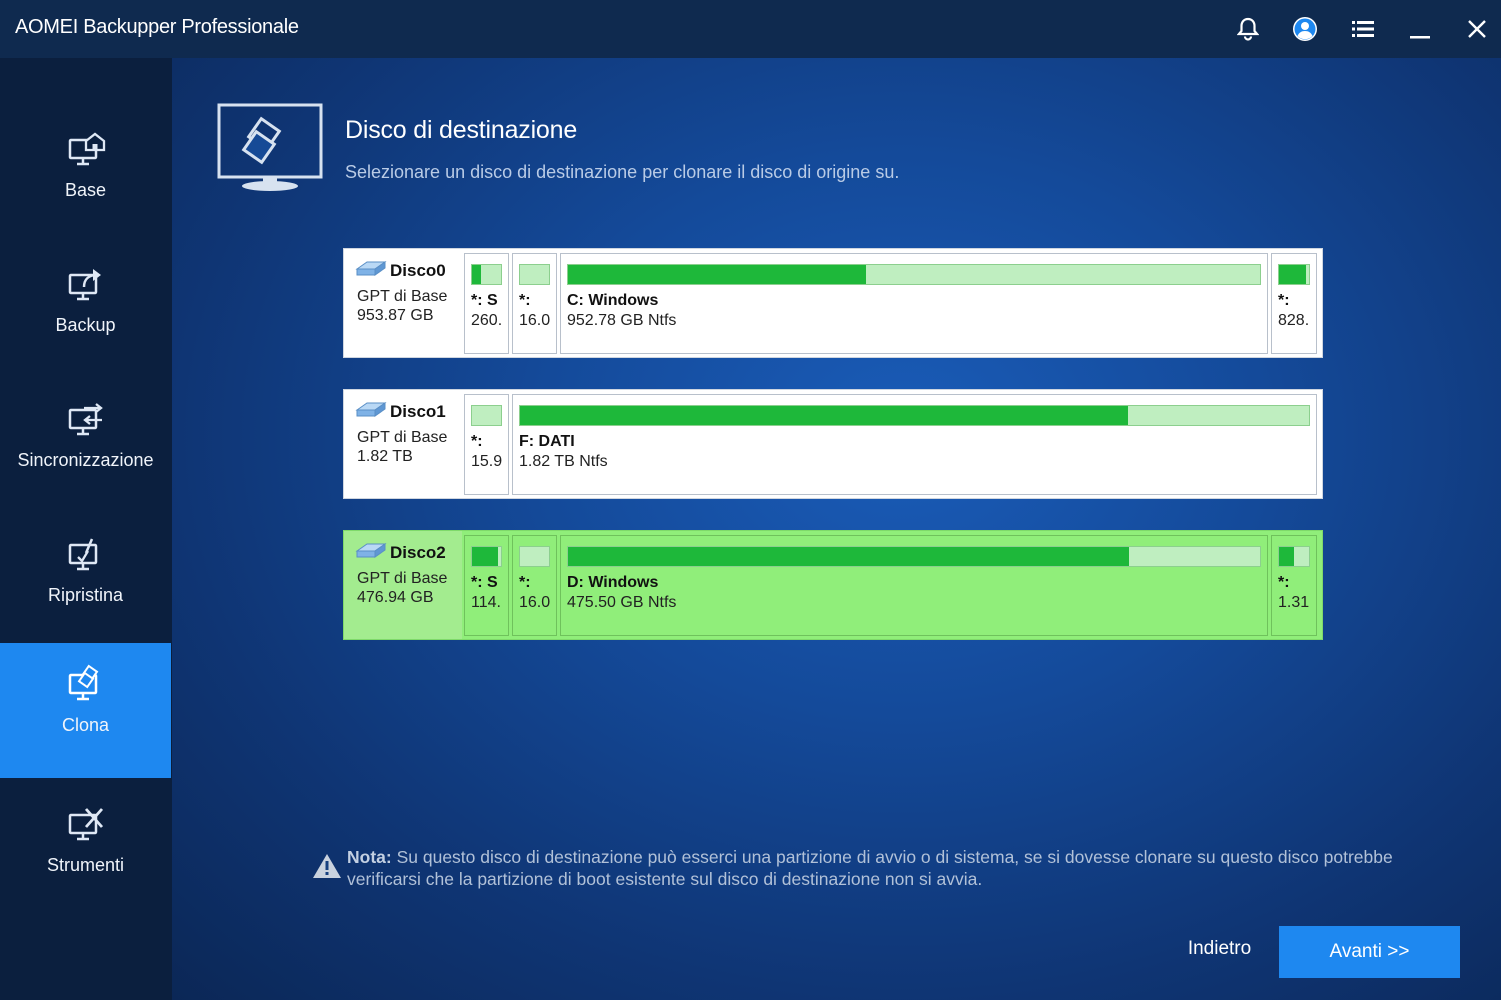 This screenshot has height=1000, width=1501. I want to click on partition-size: 1.82 TB Ntfs, so click(563, 461).